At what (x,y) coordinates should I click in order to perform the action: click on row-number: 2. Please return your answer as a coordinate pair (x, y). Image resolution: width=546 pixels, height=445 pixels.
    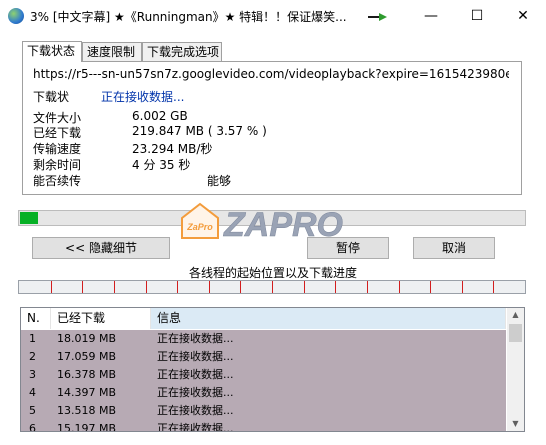
    Looking at the image, I should click on (32, 356).